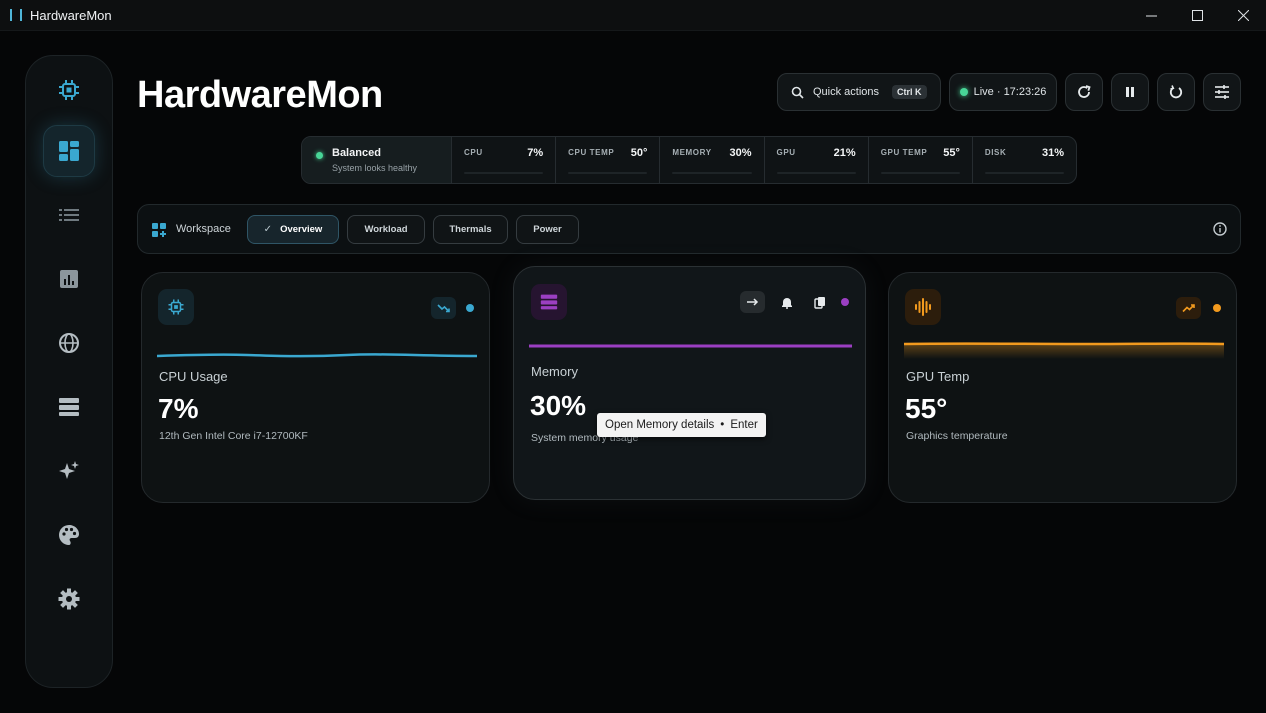 The height and width of the screenshot is (713, 1266). I want to click on sidebar-item-theme, so click(69, 535).